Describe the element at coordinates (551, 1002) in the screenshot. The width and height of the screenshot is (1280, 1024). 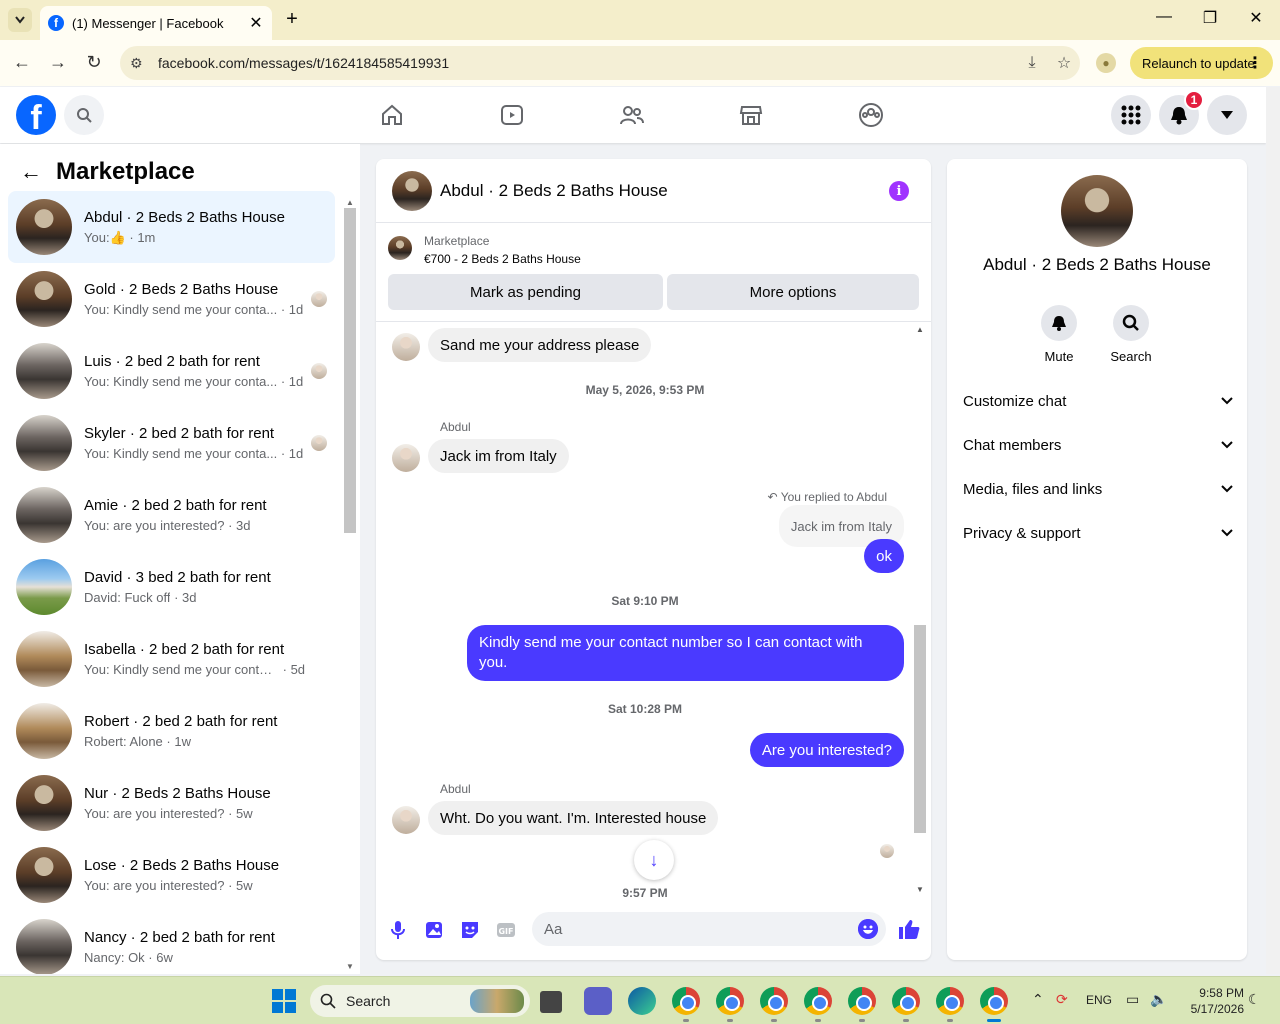
I see `task-view-icon` at that location.